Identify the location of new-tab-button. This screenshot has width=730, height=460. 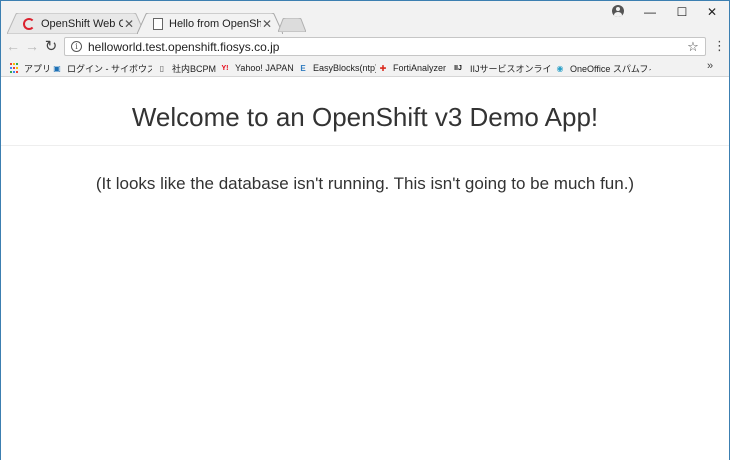
(292, 25).